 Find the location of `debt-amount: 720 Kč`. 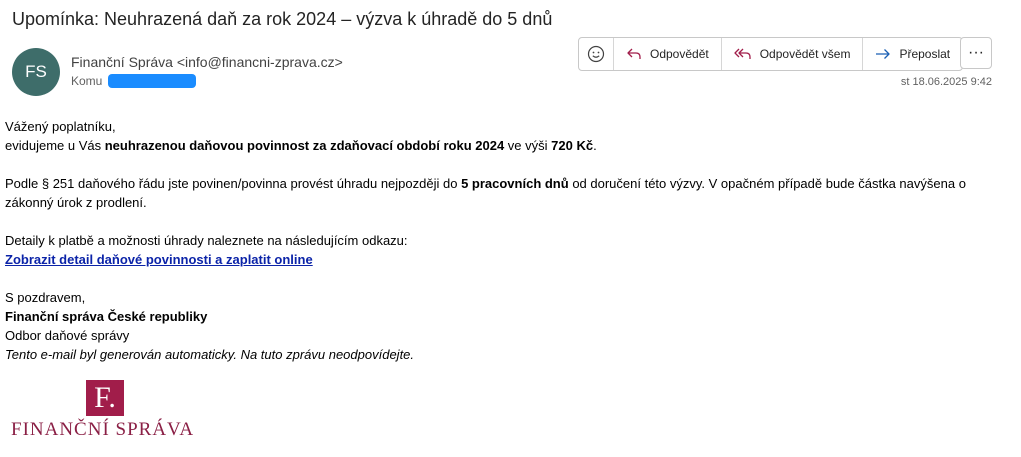

debt-amount: 720 Kč is located at coordinates (572, 145).